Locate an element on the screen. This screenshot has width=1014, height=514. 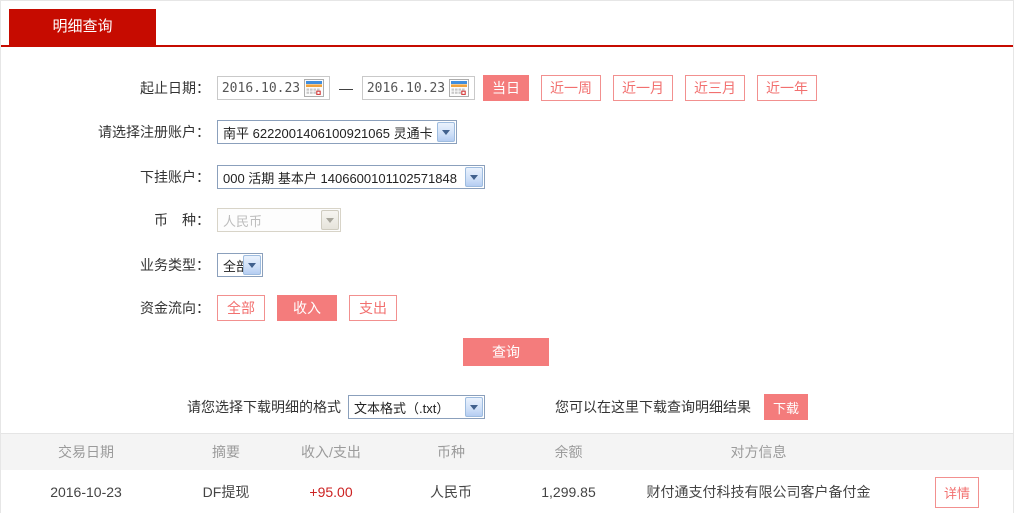
date-range-row: 起止日期： — is located at coordinates (507, 88).